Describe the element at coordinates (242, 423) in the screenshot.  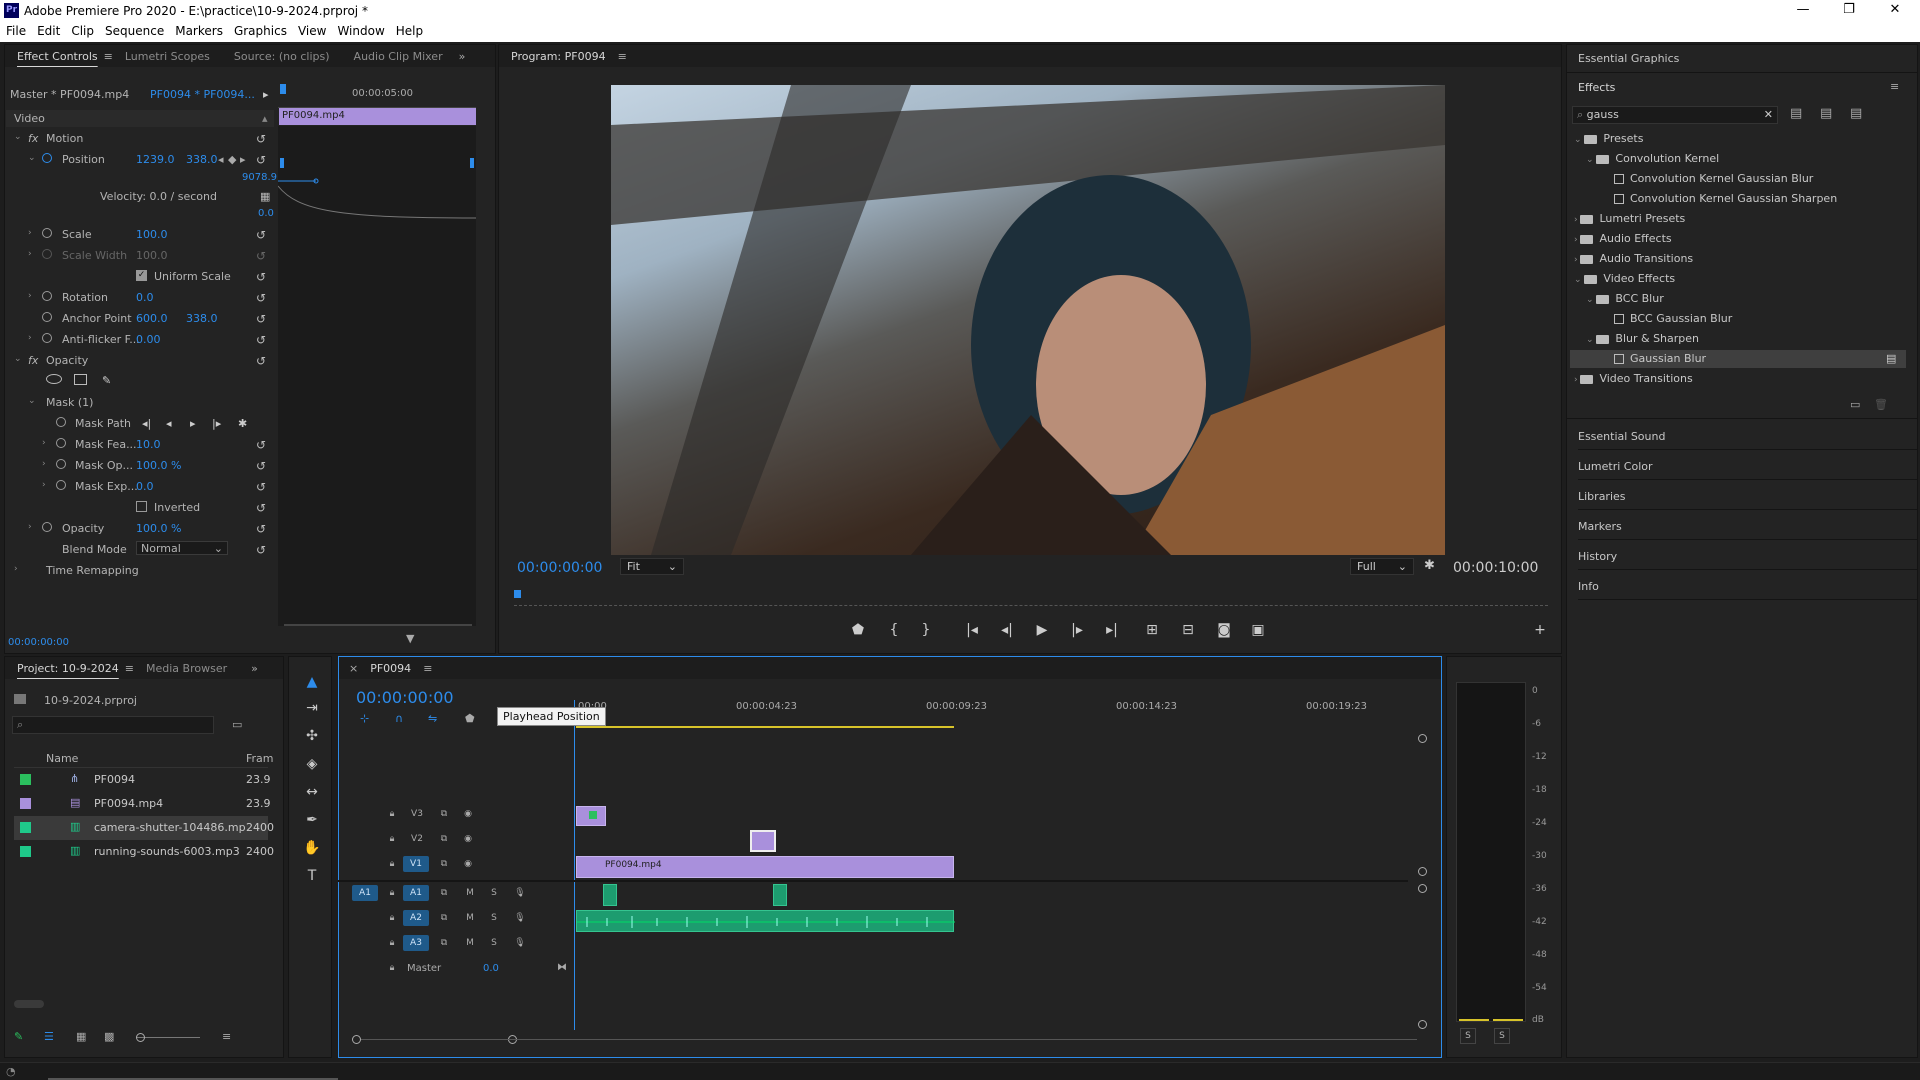
I see `wrench-icon: ✱` at that location.